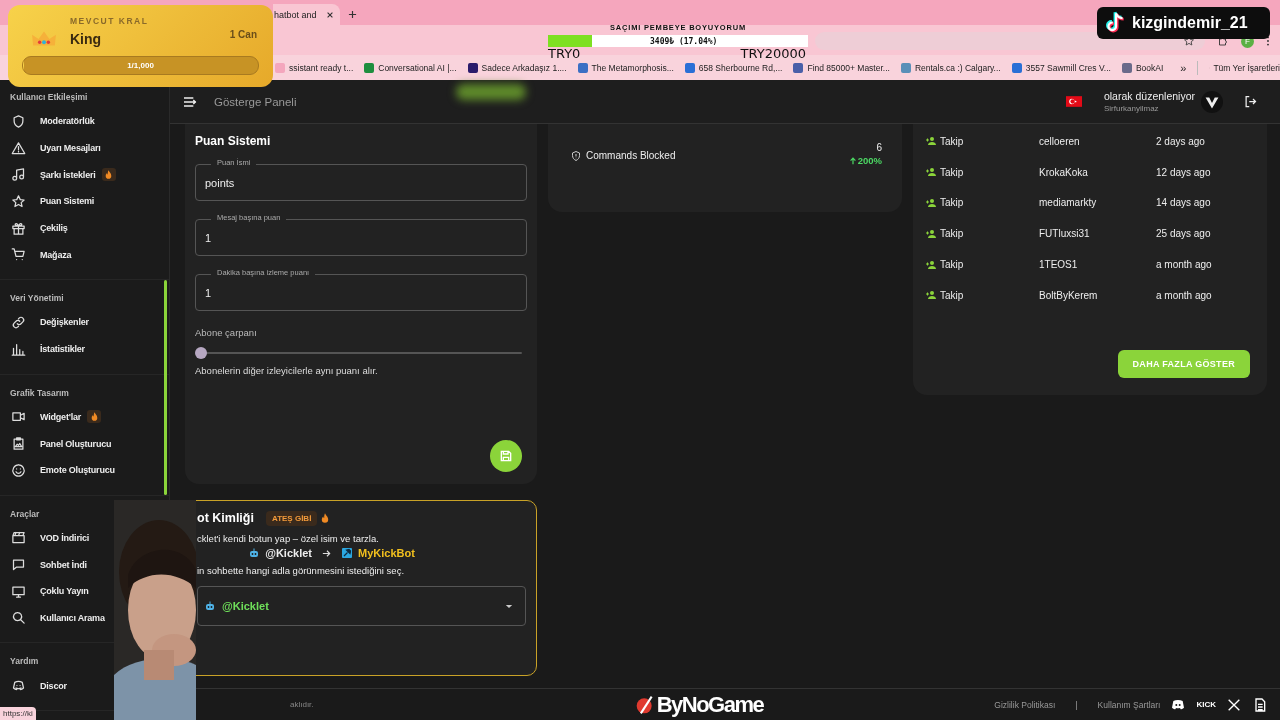 This screenshot has height=720, width=1280. I want to click on new-tab-icon, so click(352, 14).